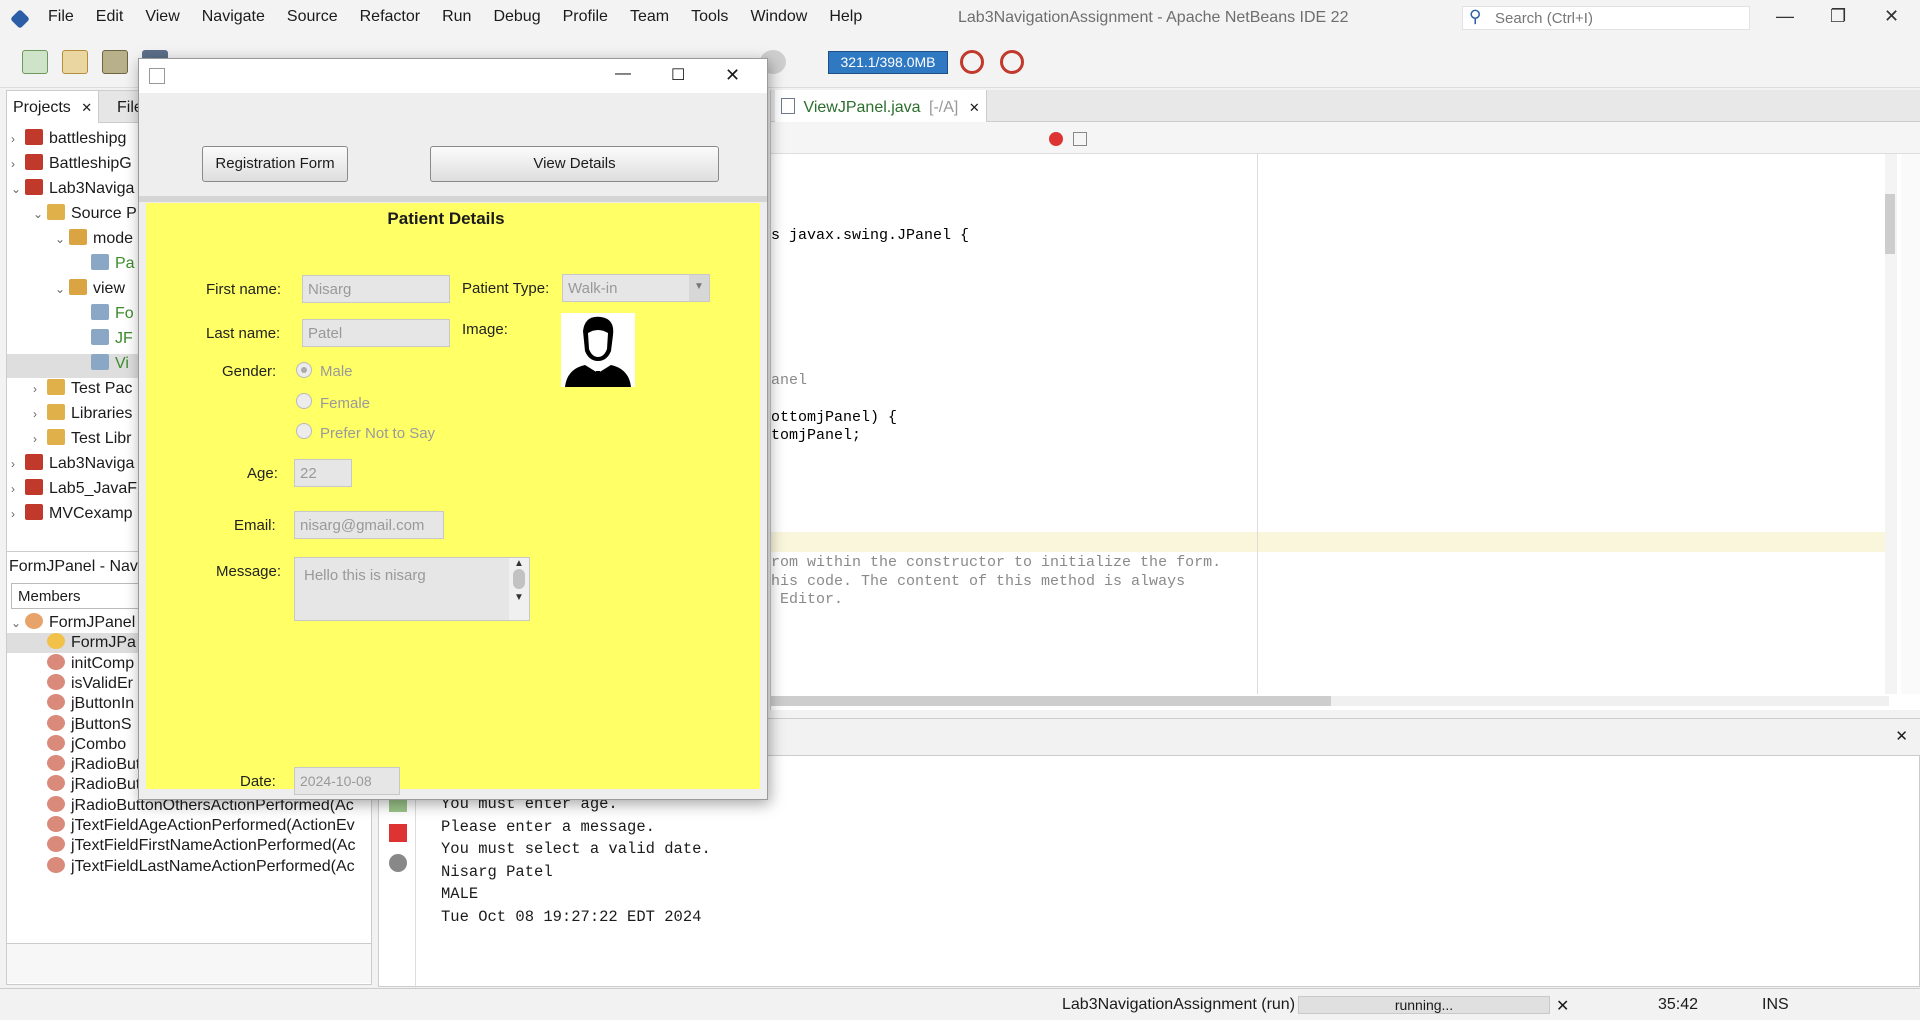  What do you see at coordinates (1891, 424) in the screenshot?
I see `editor-v-scrollbar` at bounding box center [1891, 424].